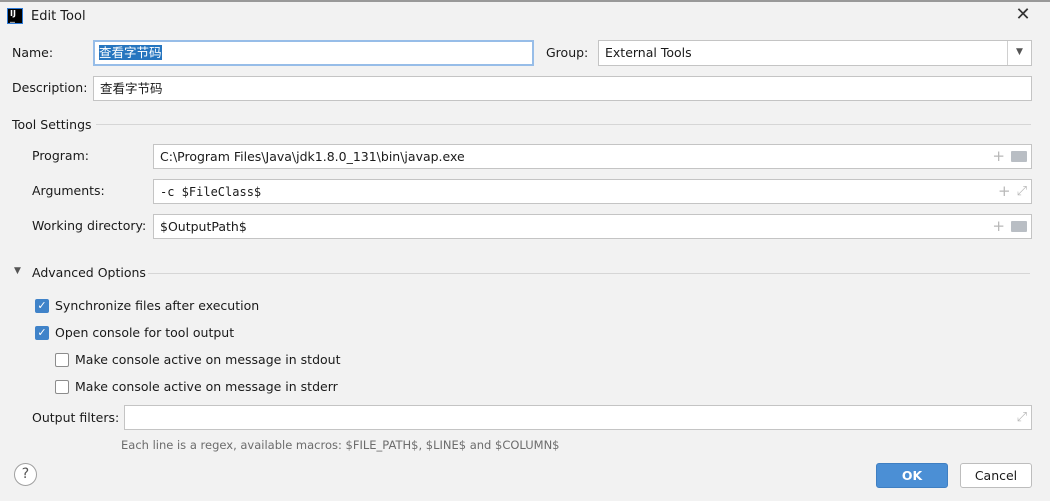 This screenshot has height=501, width=1050. What do you see at coordinates (17, 271) in the screenshot?
I see `collapse-triangle-icon: ▼` at bounding box center [17, 271].